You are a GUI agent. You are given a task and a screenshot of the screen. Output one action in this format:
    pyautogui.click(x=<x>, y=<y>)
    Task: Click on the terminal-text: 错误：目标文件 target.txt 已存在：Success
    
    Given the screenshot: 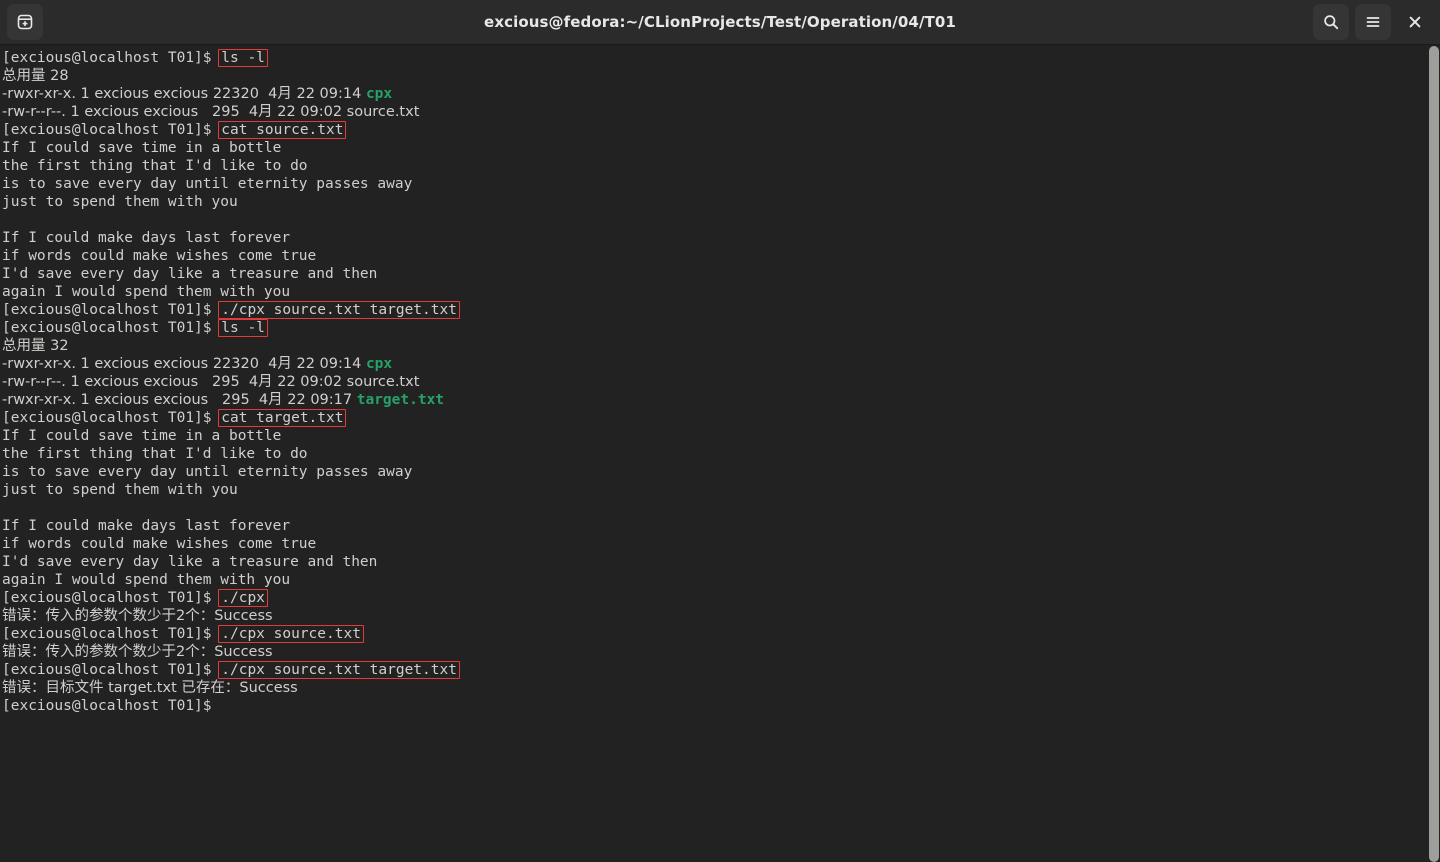 What is the action you would take?
    pyautogui.click(x=150, y=688)
    